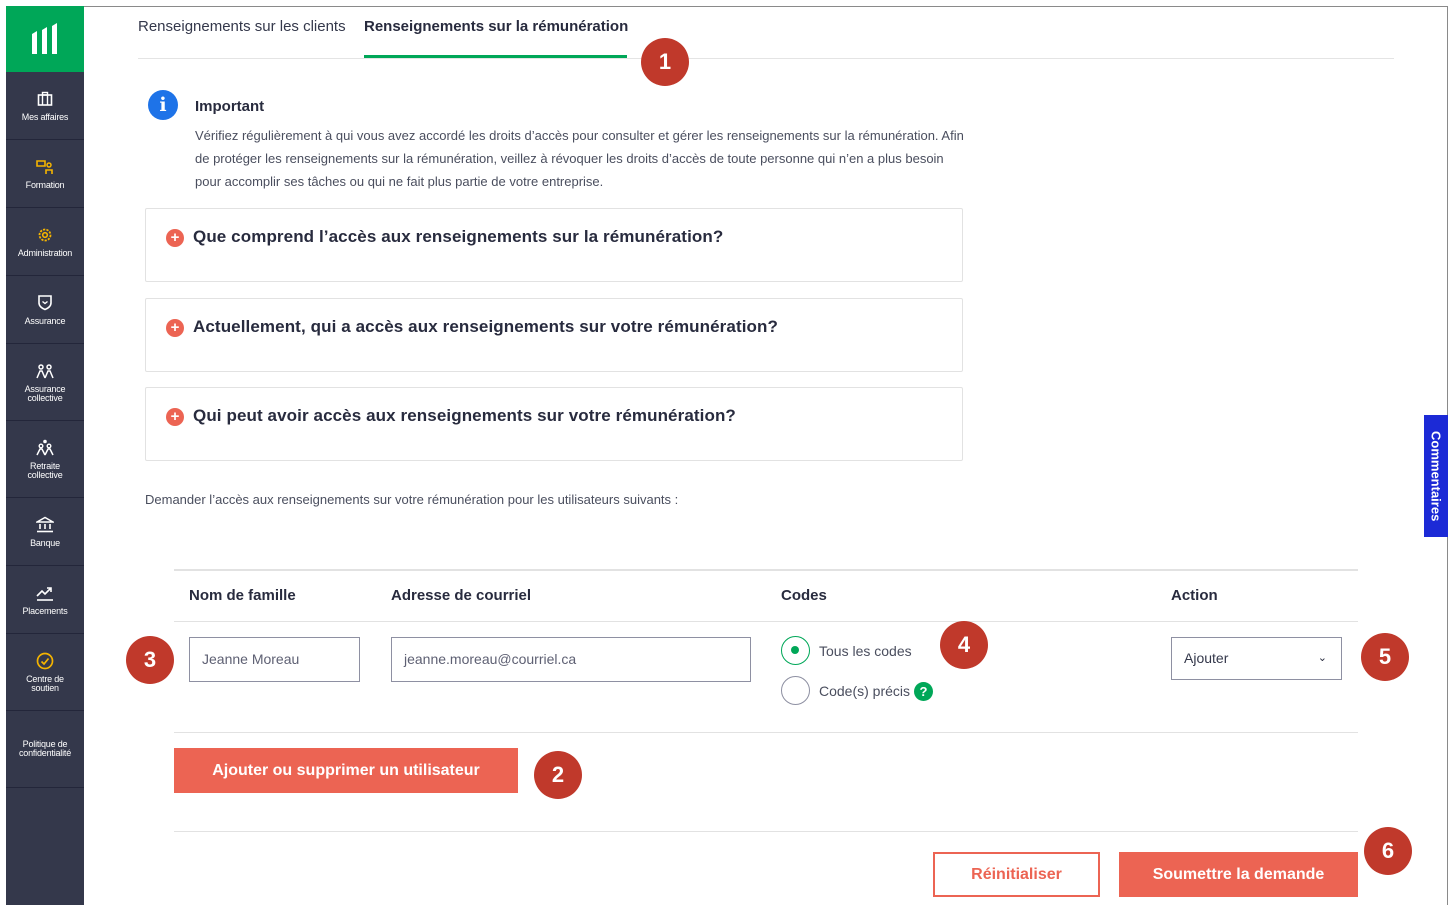 The height and width of the screenshot is (905, 1452). What do you see at coordinates (45, 382) in the screenshot?
I see `sidebar-item-assurance-collective: Assurance collective` at bounding box center [45, 382].